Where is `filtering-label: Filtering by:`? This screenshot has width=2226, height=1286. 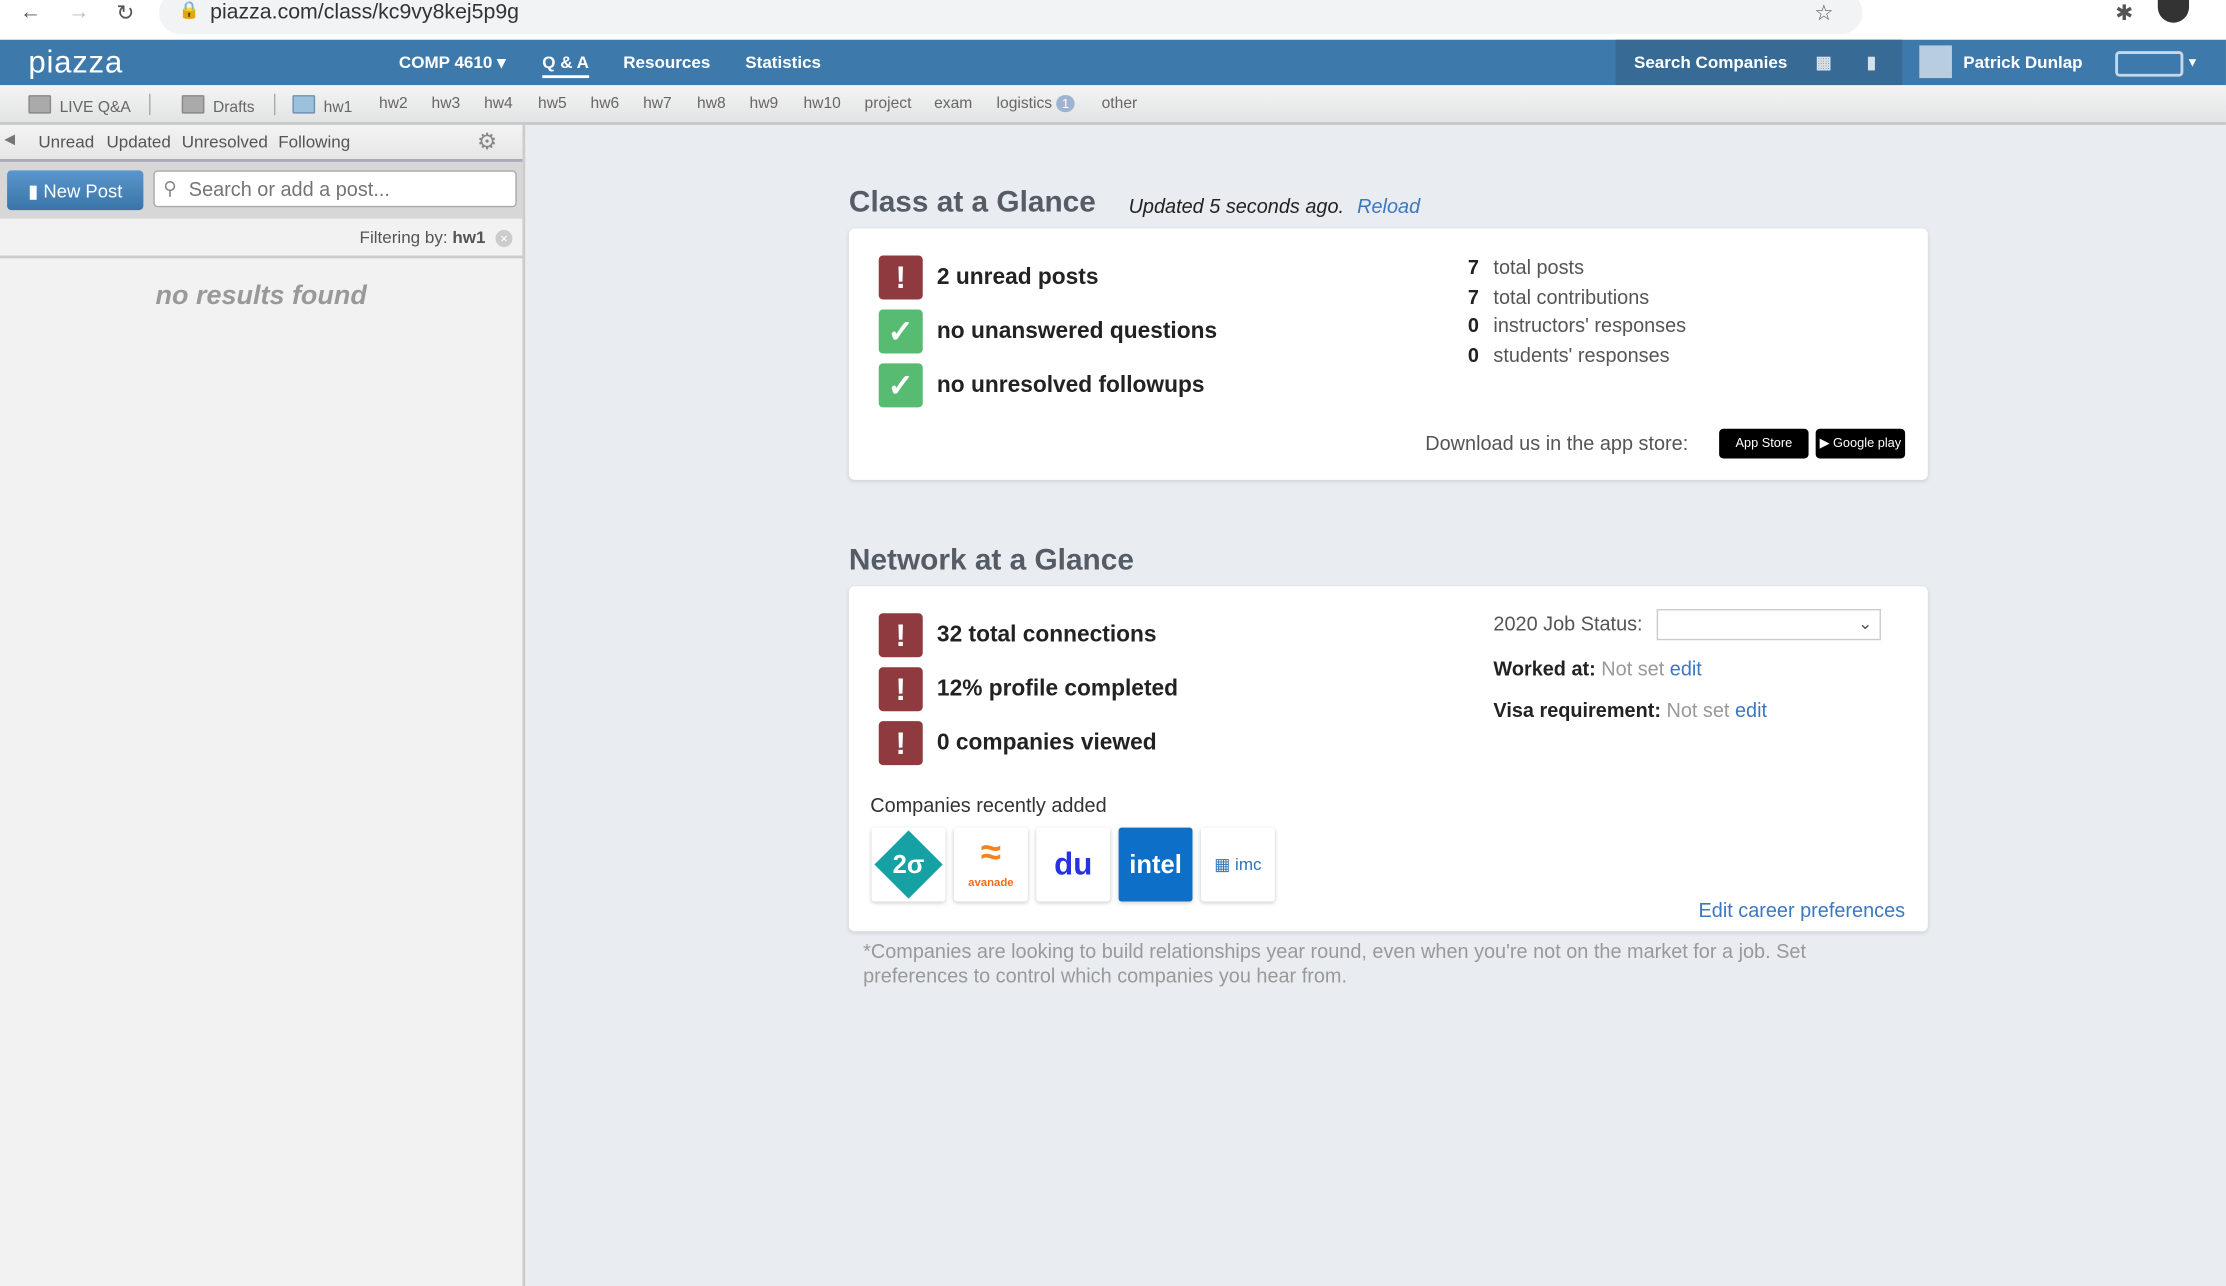 filtering-label: Filtering by: is located at coordinates (403, 237).